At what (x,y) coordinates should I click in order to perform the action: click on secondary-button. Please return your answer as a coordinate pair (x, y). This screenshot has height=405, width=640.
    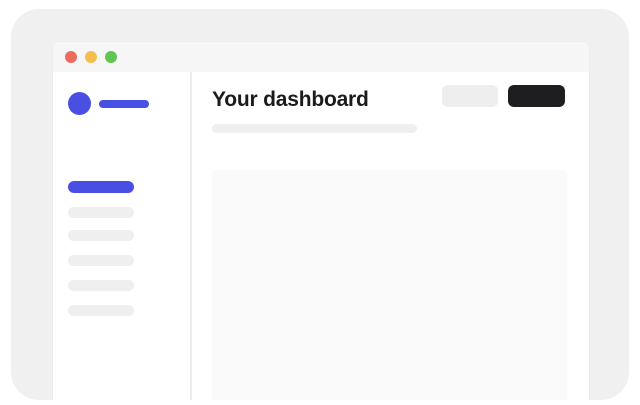
    Looking at the image, I should click on (470, 96).